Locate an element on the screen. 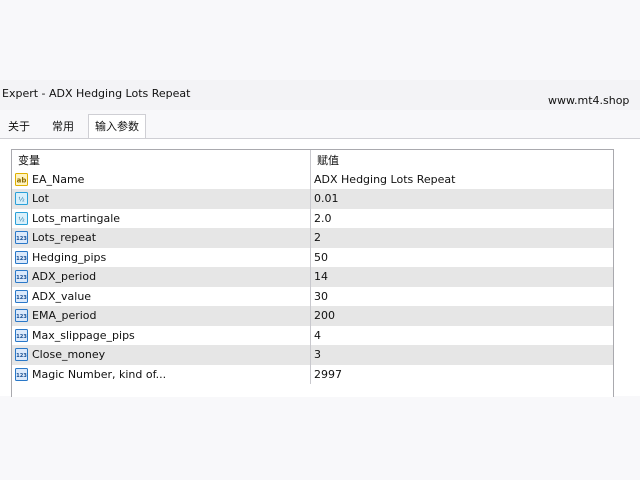 The image size is (640, 480). table-row: ab EA_Name ADX Hedging Lots Repeat is located at coordinates (312, 179).